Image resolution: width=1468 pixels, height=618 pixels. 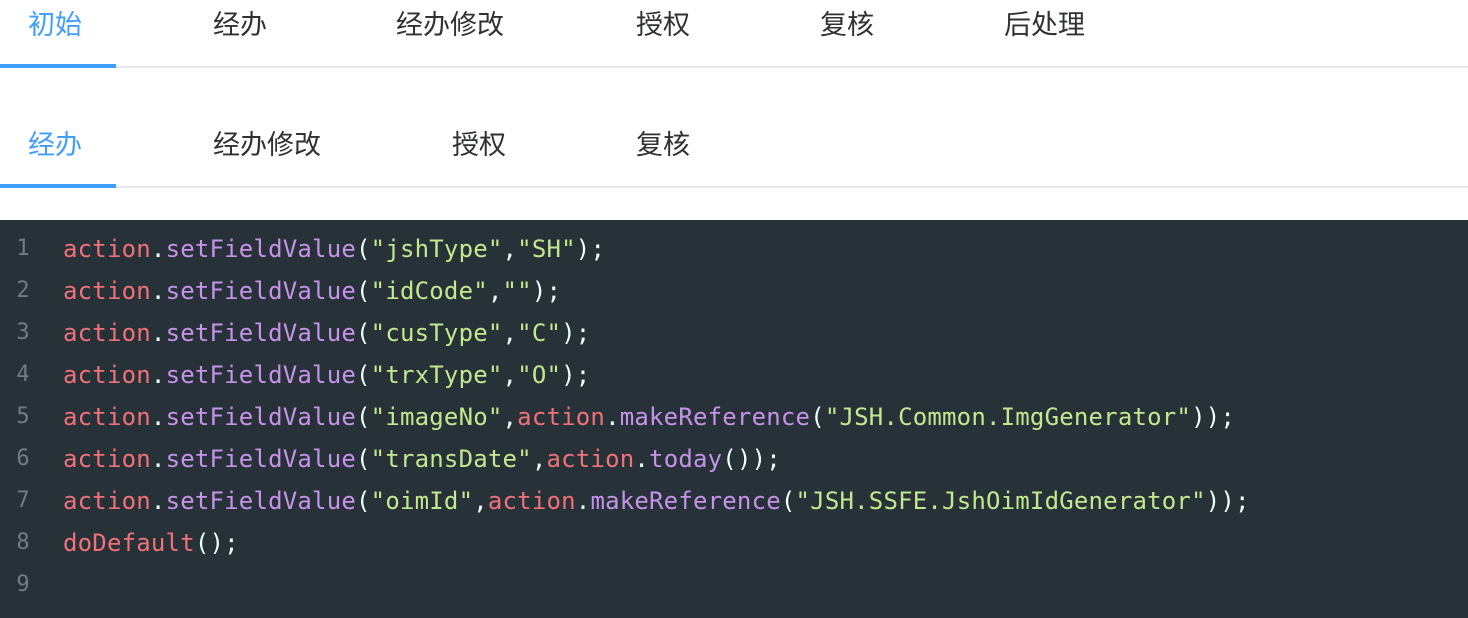 I want to click on tab-authorize: 授权, so click(x=663, y=33).